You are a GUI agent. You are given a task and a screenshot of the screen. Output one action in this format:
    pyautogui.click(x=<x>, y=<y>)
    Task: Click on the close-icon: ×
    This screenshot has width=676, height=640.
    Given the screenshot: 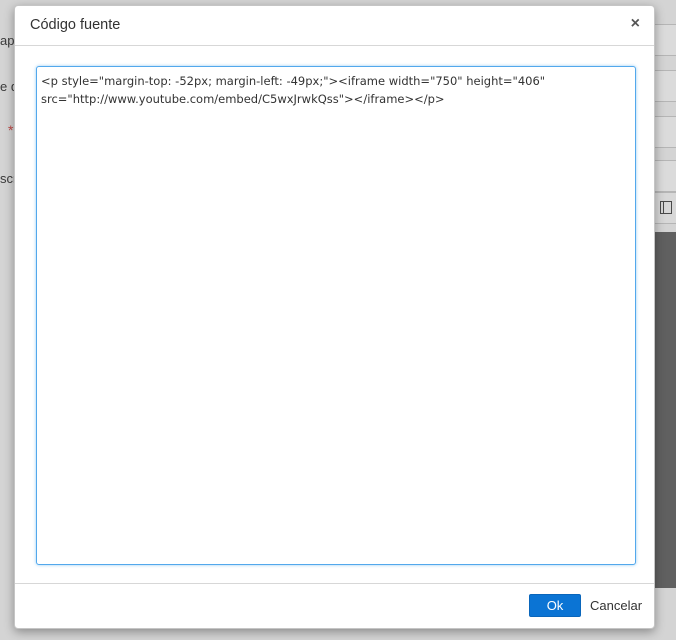 What is the action you would take?
    pyautogui.click(x=635, y=24)
    